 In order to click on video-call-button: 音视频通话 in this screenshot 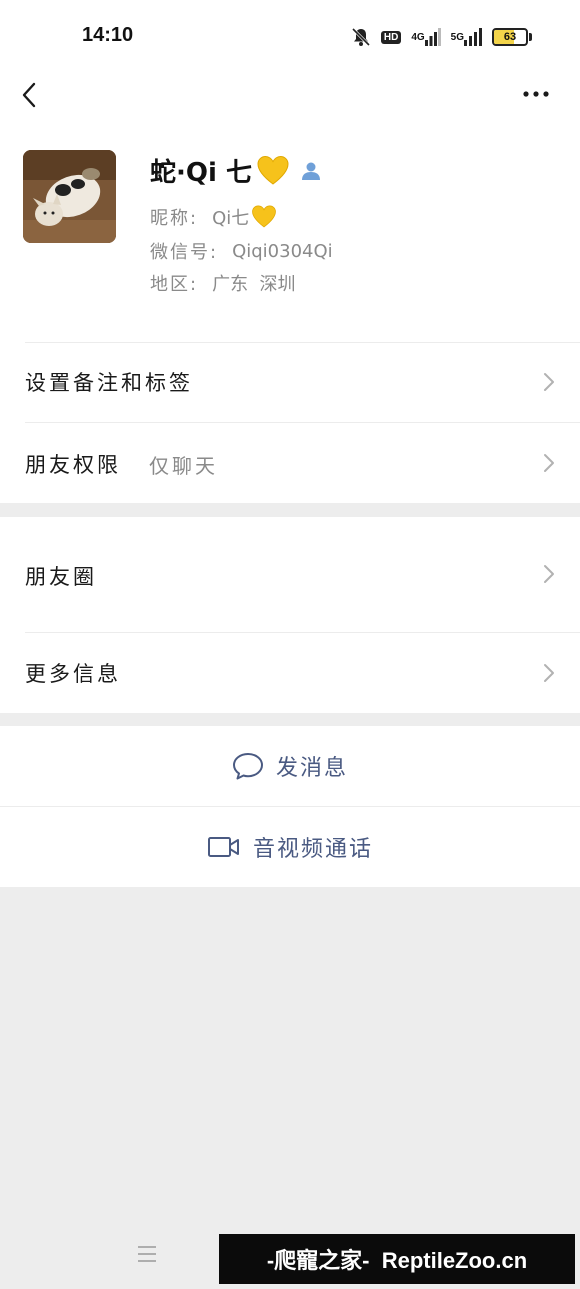, I will do `click(290, 846)`.